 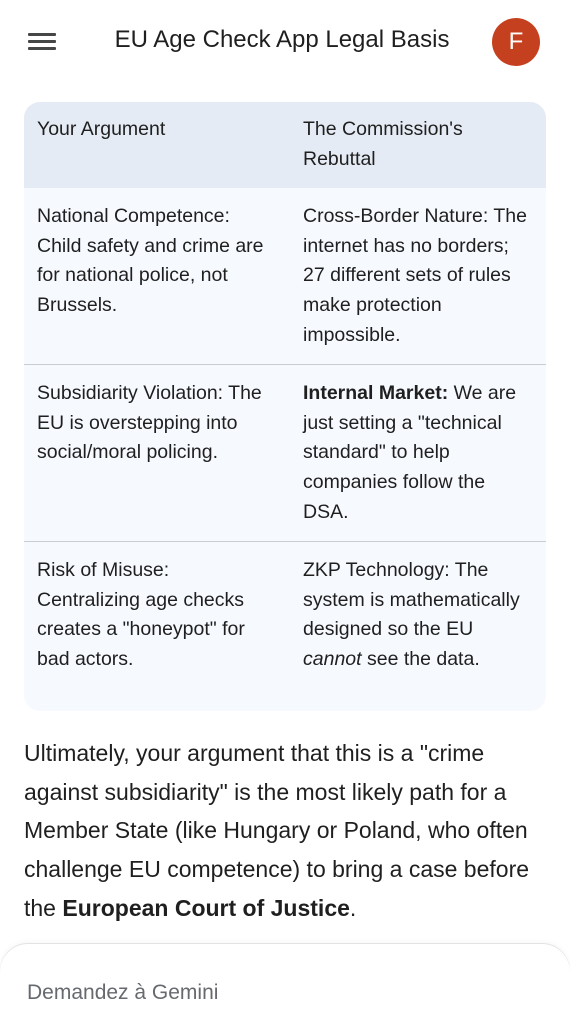 What do you see at coordinates (396, 216) in the screenshot?
I see `rebuttal-title: Cross-Border Nature:` at bounding box center [396, 216].